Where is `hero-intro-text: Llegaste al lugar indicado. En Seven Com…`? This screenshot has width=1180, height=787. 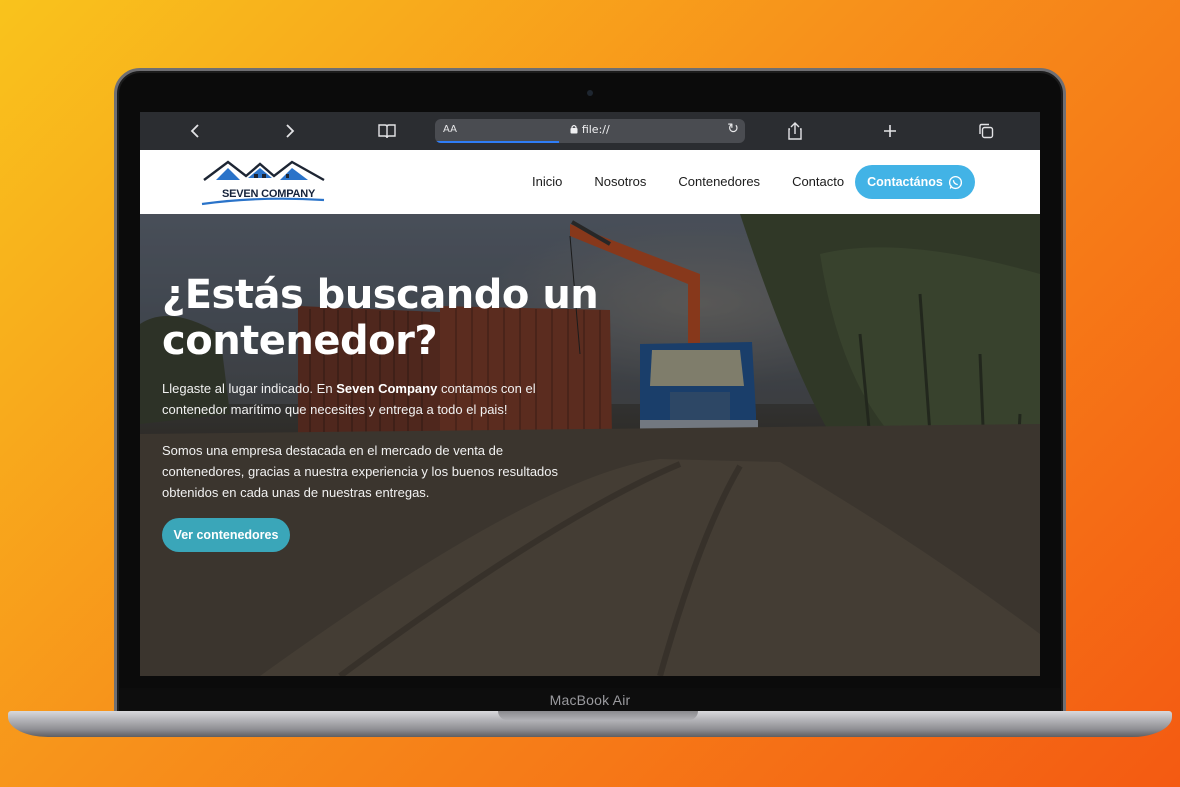
hero-intro-text: Llegaste al lugar indicado. En Seven Com… is located at coordinates (362, 399).